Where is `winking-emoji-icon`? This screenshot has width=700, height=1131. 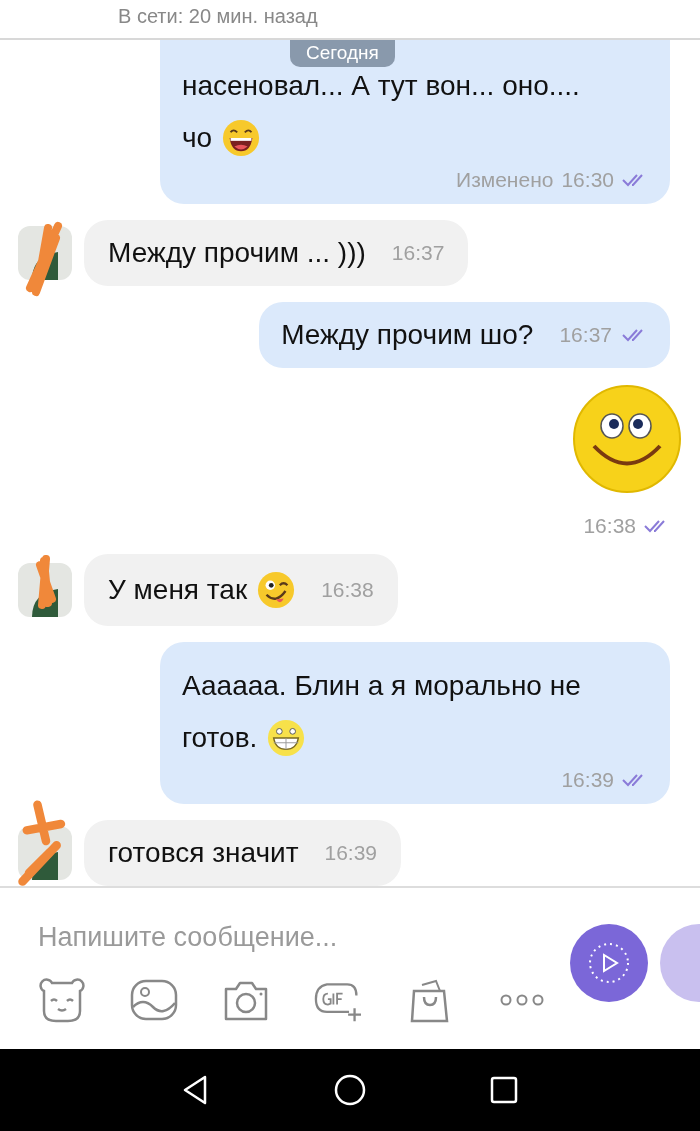 winking-emoji-icon is located at coordinates (276, 589).